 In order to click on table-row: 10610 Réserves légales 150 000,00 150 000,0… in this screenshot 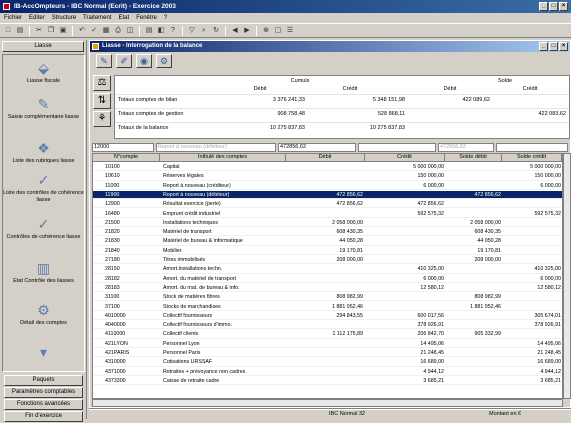, I will do `click(327, 176)`.